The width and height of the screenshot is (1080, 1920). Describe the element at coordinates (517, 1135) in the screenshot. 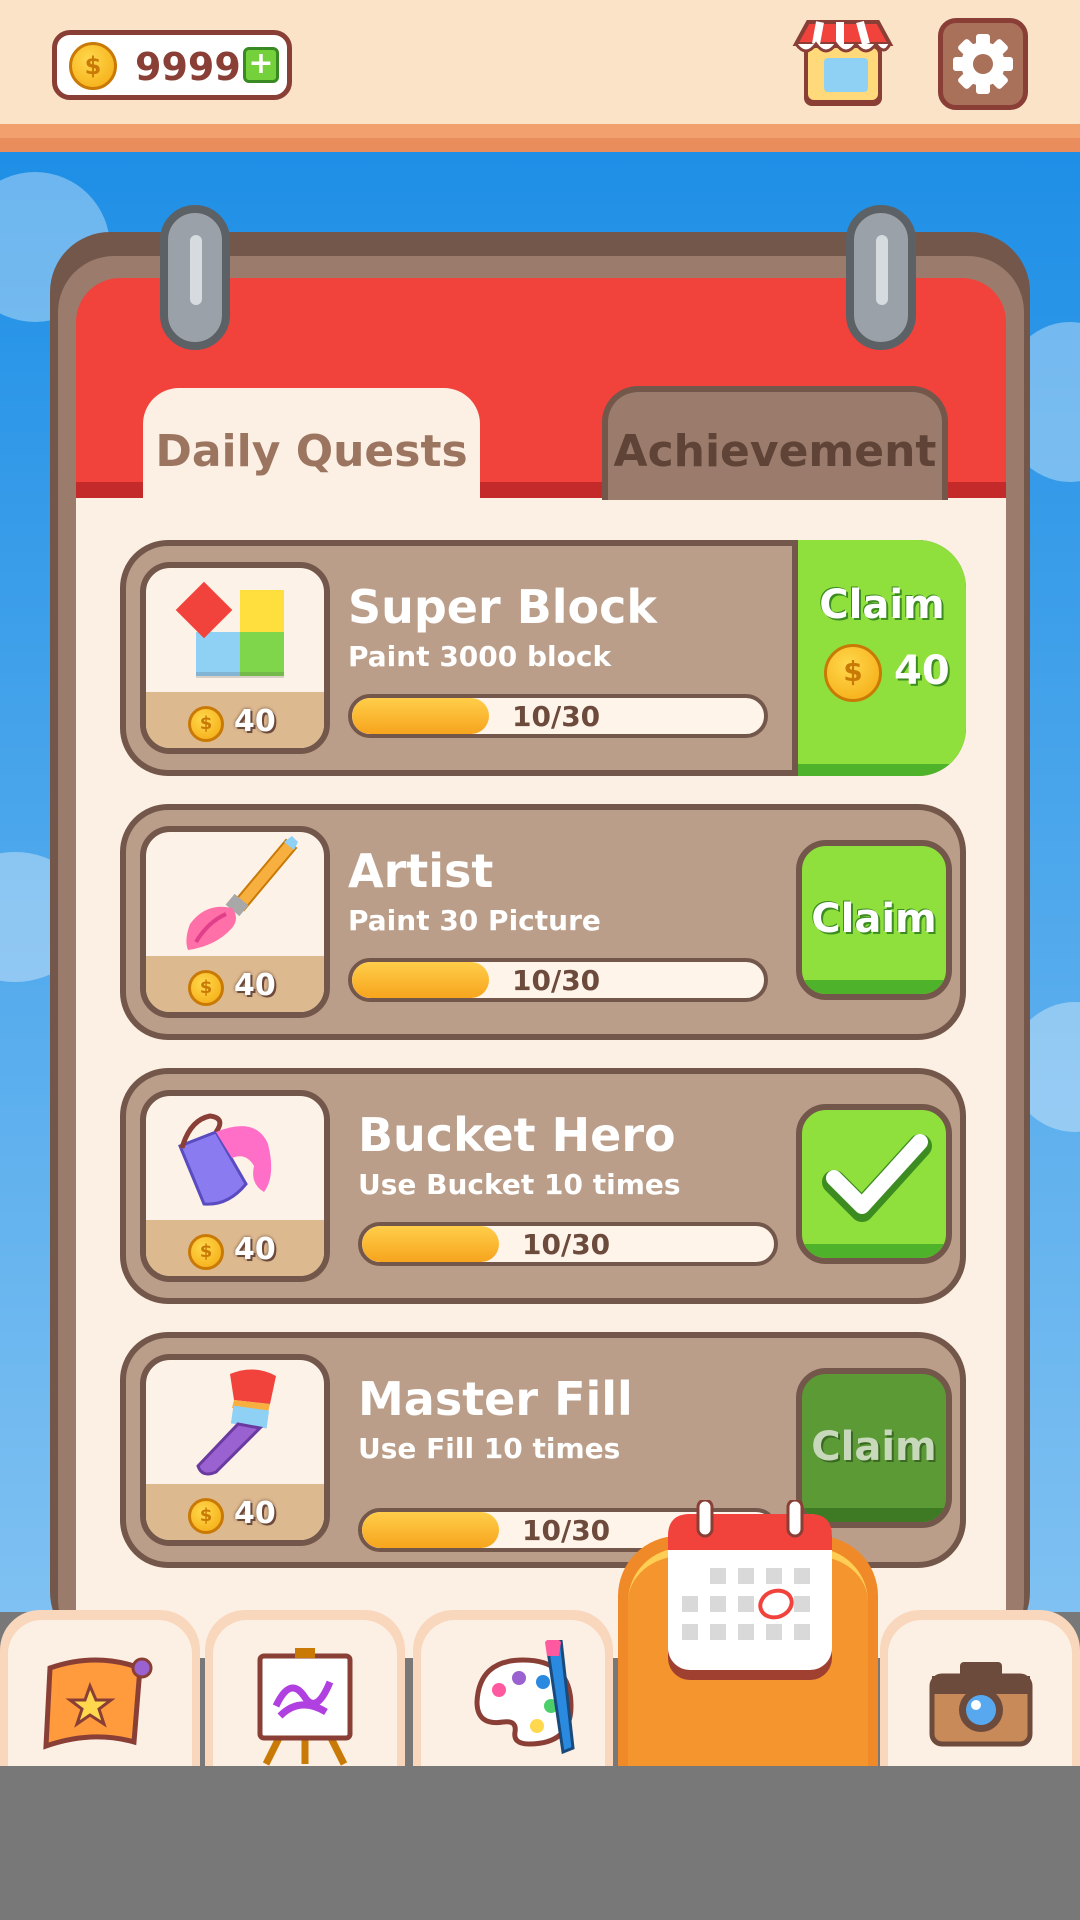

I see `quest-title: Bucket Hero` at that location.